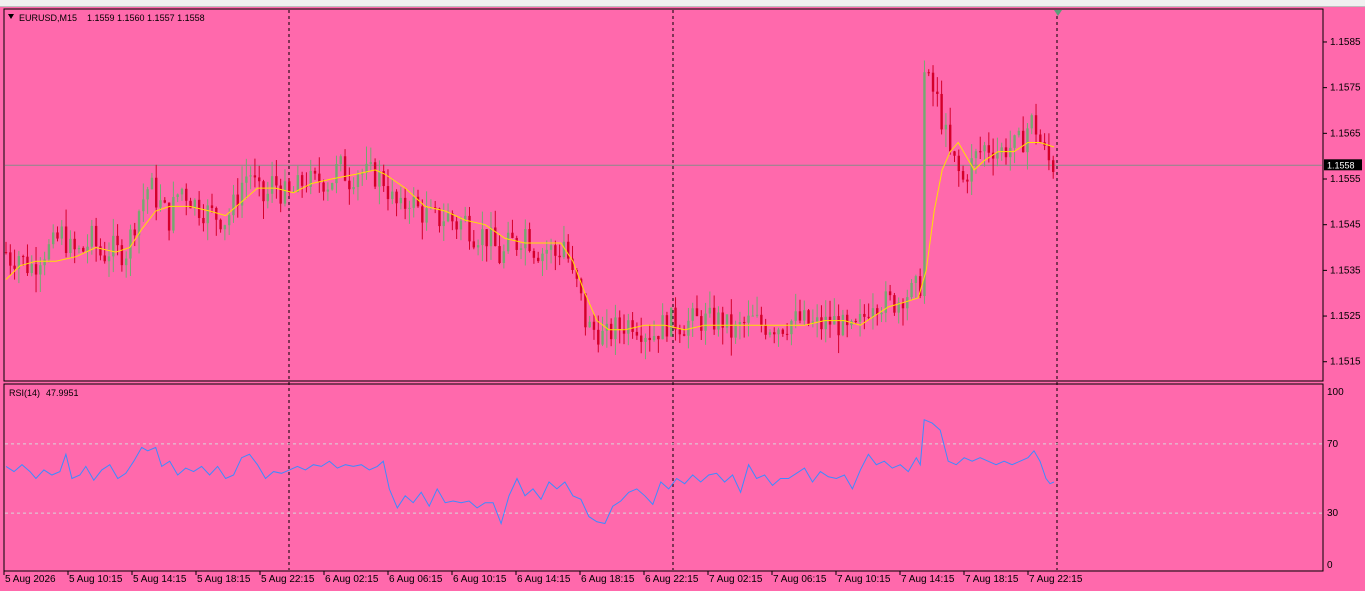  What do you see at coordinates (1056, 579) in the screenshot?
I see `time-tick-label: 7 Aug 22:15` at bounding box center [1056, 579].